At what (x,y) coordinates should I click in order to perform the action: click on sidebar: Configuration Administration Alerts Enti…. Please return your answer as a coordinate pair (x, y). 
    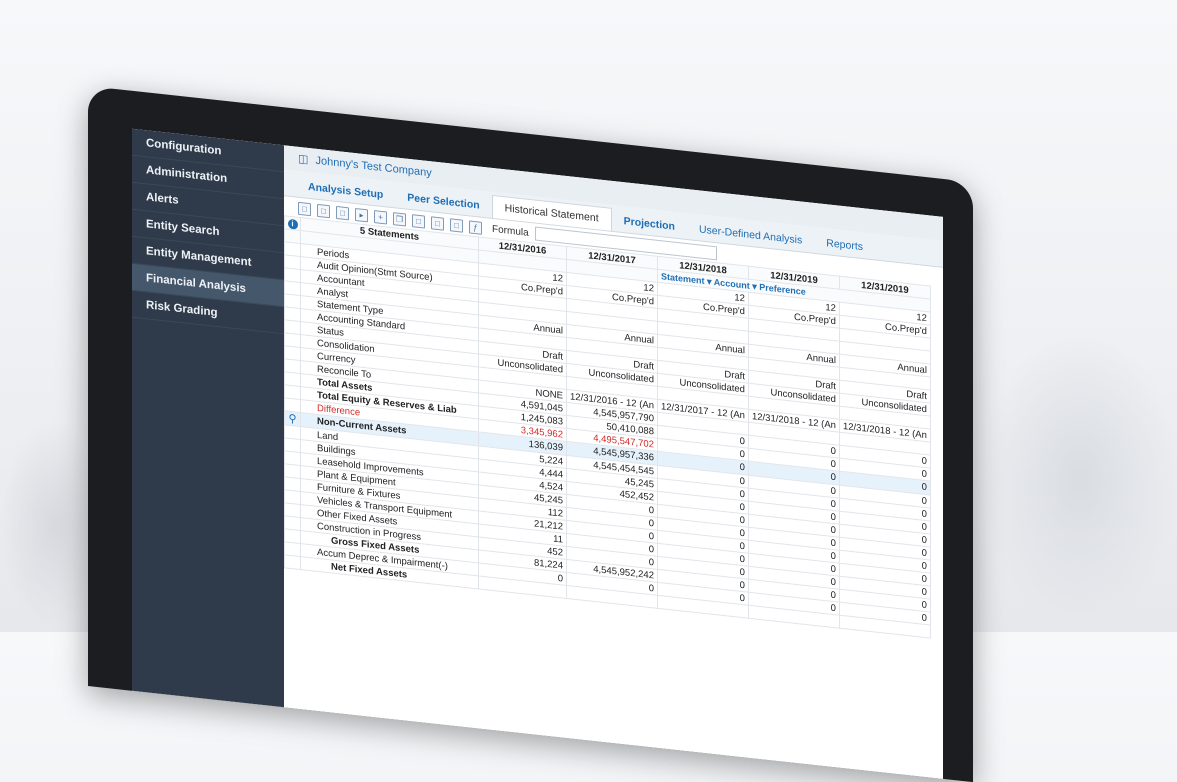
    Looking at the image, I should click on (208, 418).